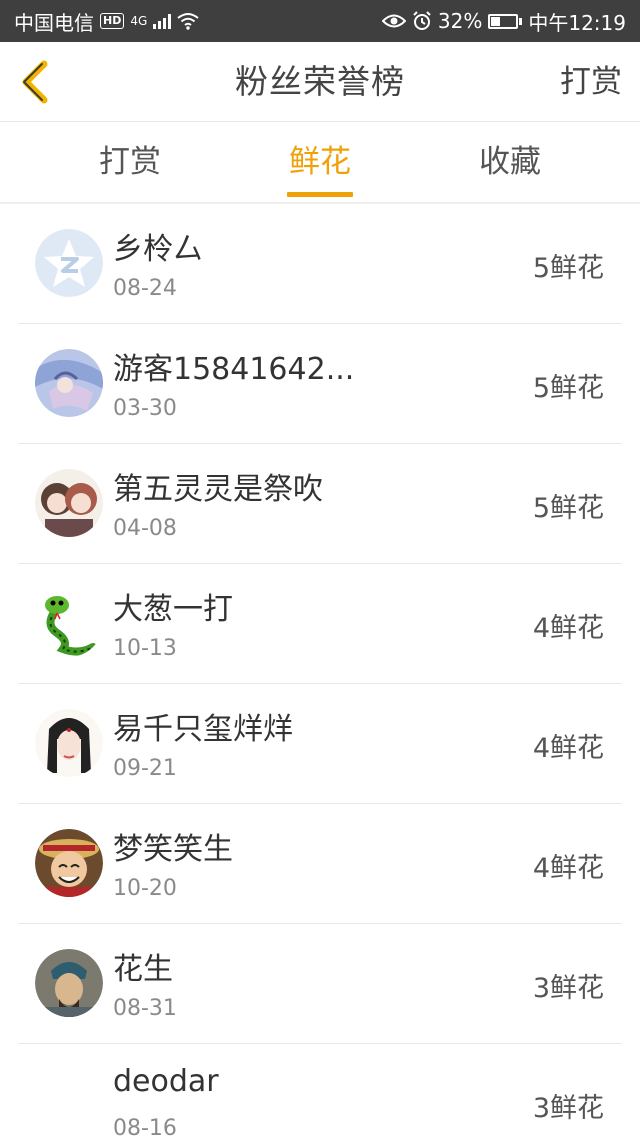 The width and height of the screenshot is (640, 1138). What do you see at coordinates (591, 82) in the screenshot?
I see `reward-button: 打赏` at bounding box center [591, 82].